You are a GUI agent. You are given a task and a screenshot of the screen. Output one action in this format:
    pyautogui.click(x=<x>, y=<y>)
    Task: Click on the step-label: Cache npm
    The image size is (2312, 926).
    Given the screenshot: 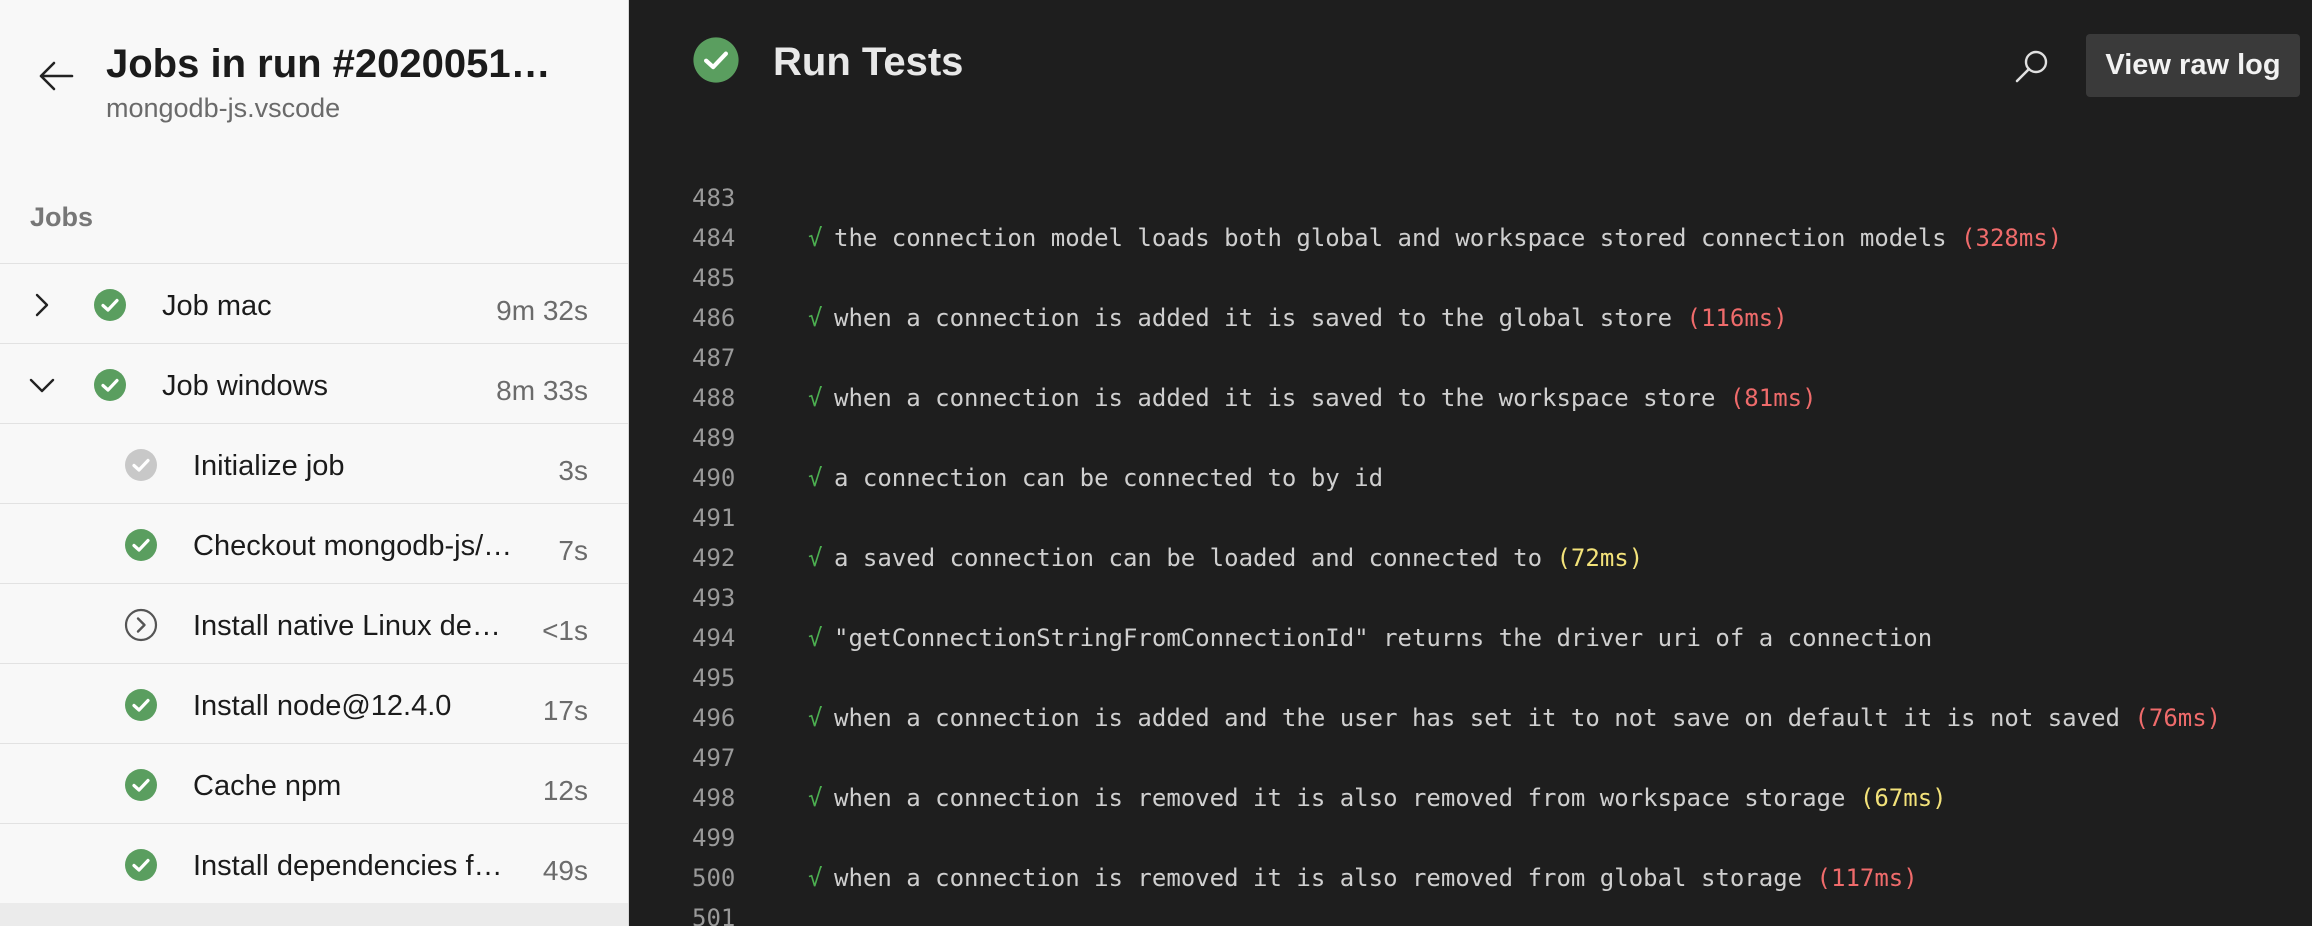 What is the action you would take?
    pyautogui.click(x=267, y=786)
    